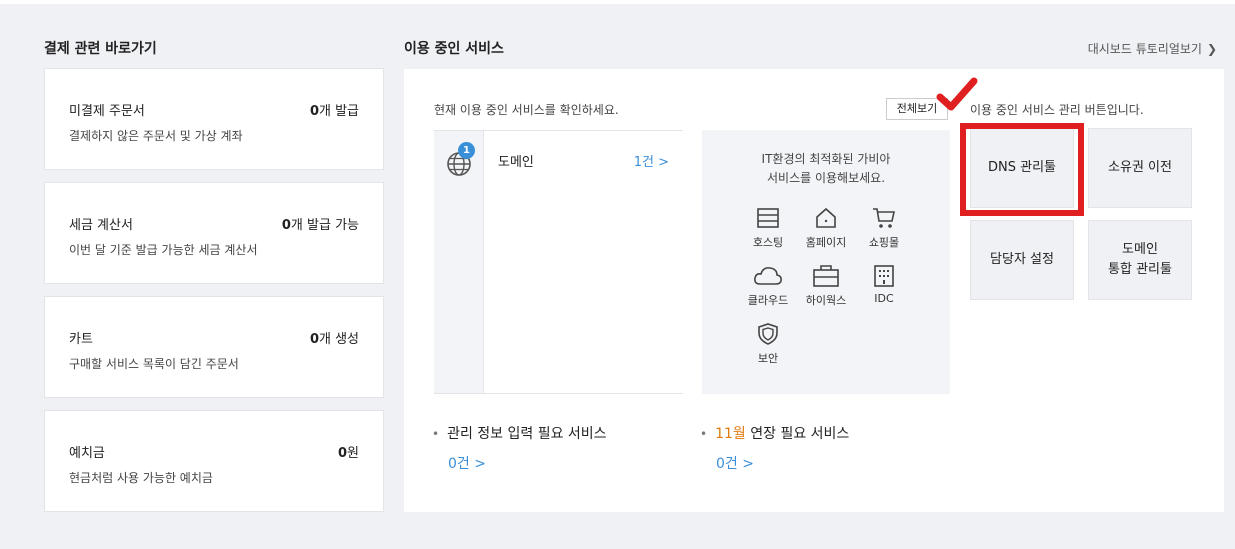 The image size is (1235, 549). What do you see at coordinates (884, 276) in the screenshot?
I see `building-icon` at bounding box center [884, 276].